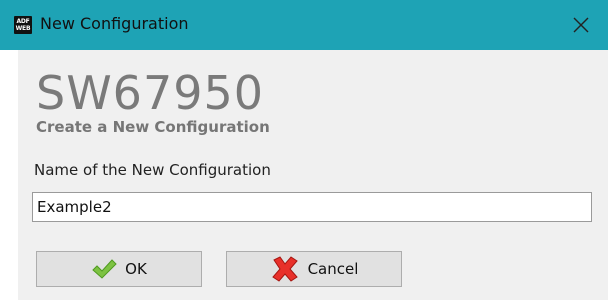  What do you see at coordinates (150, 93) in the screenshot?
I see `product-code: SW67950` at bounding box center [150, 93].